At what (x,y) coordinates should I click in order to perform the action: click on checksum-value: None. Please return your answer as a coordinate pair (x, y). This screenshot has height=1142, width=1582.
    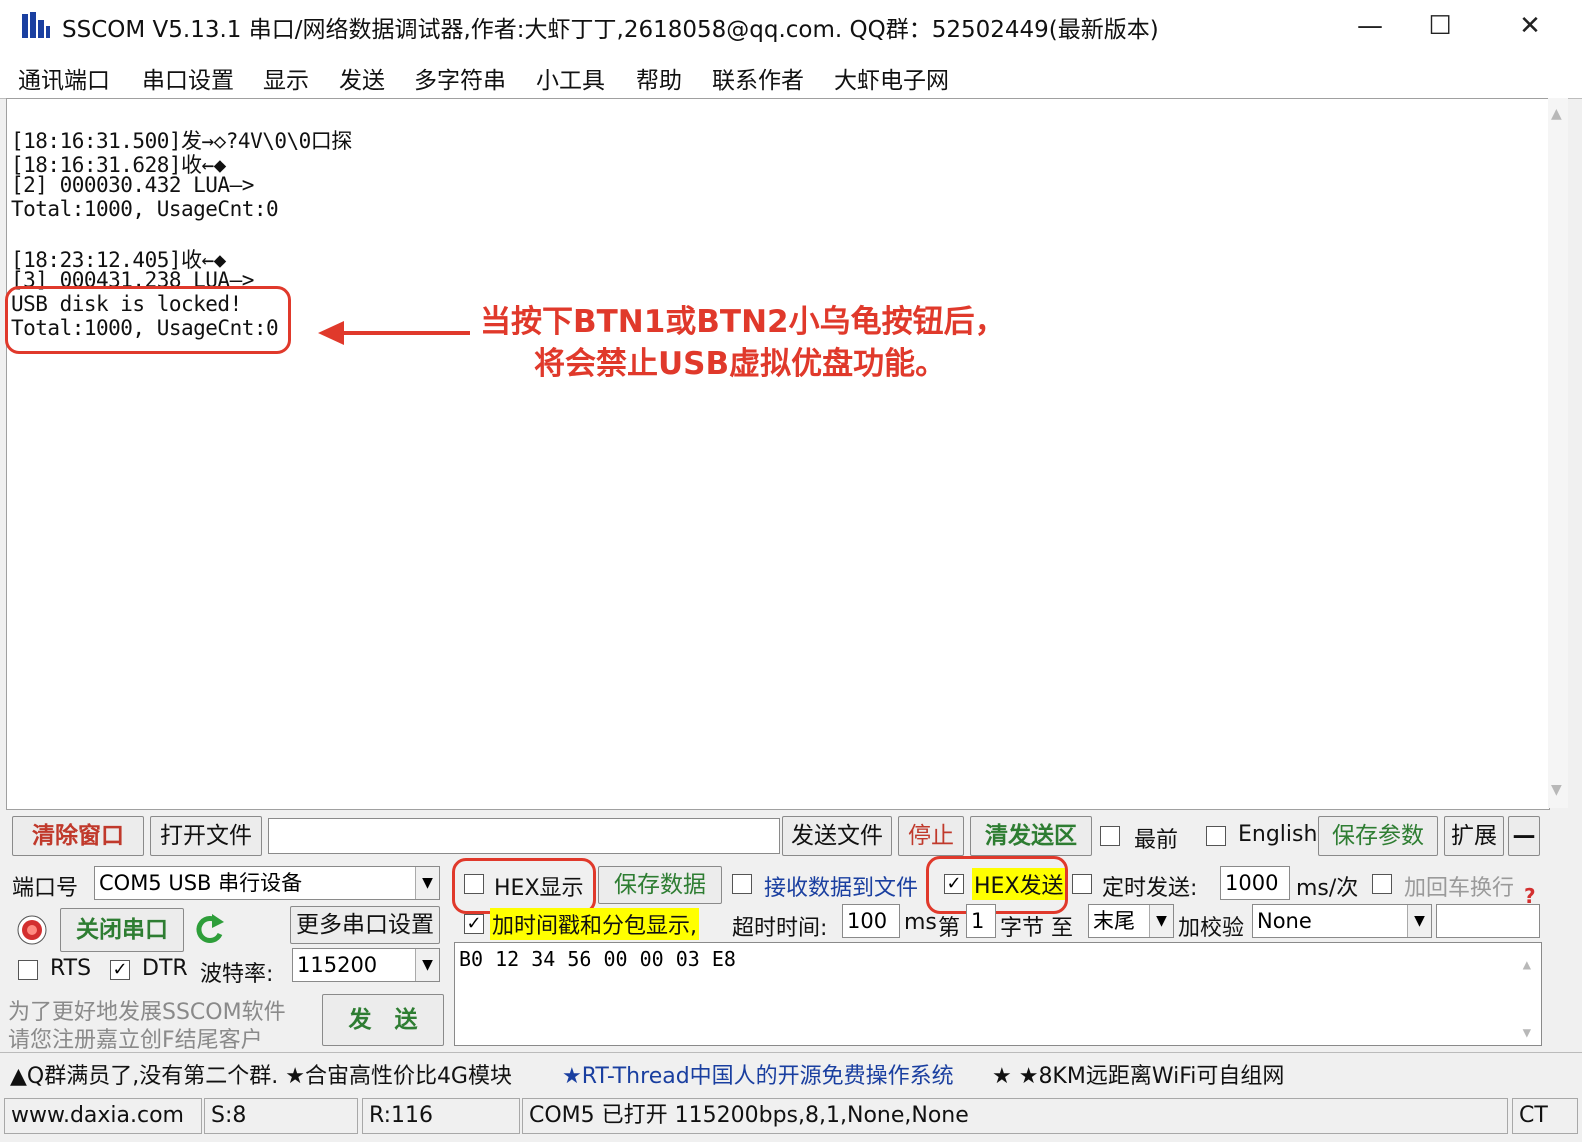
    Looking at the image, I should click on (1284, 921).